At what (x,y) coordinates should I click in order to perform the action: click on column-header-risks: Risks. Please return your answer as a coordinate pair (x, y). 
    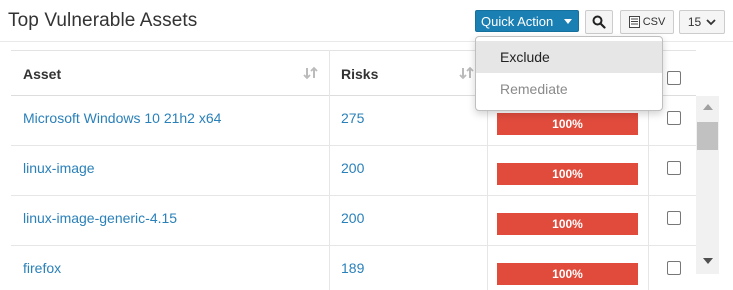
    Looking at the image, I should click on (359, 73).